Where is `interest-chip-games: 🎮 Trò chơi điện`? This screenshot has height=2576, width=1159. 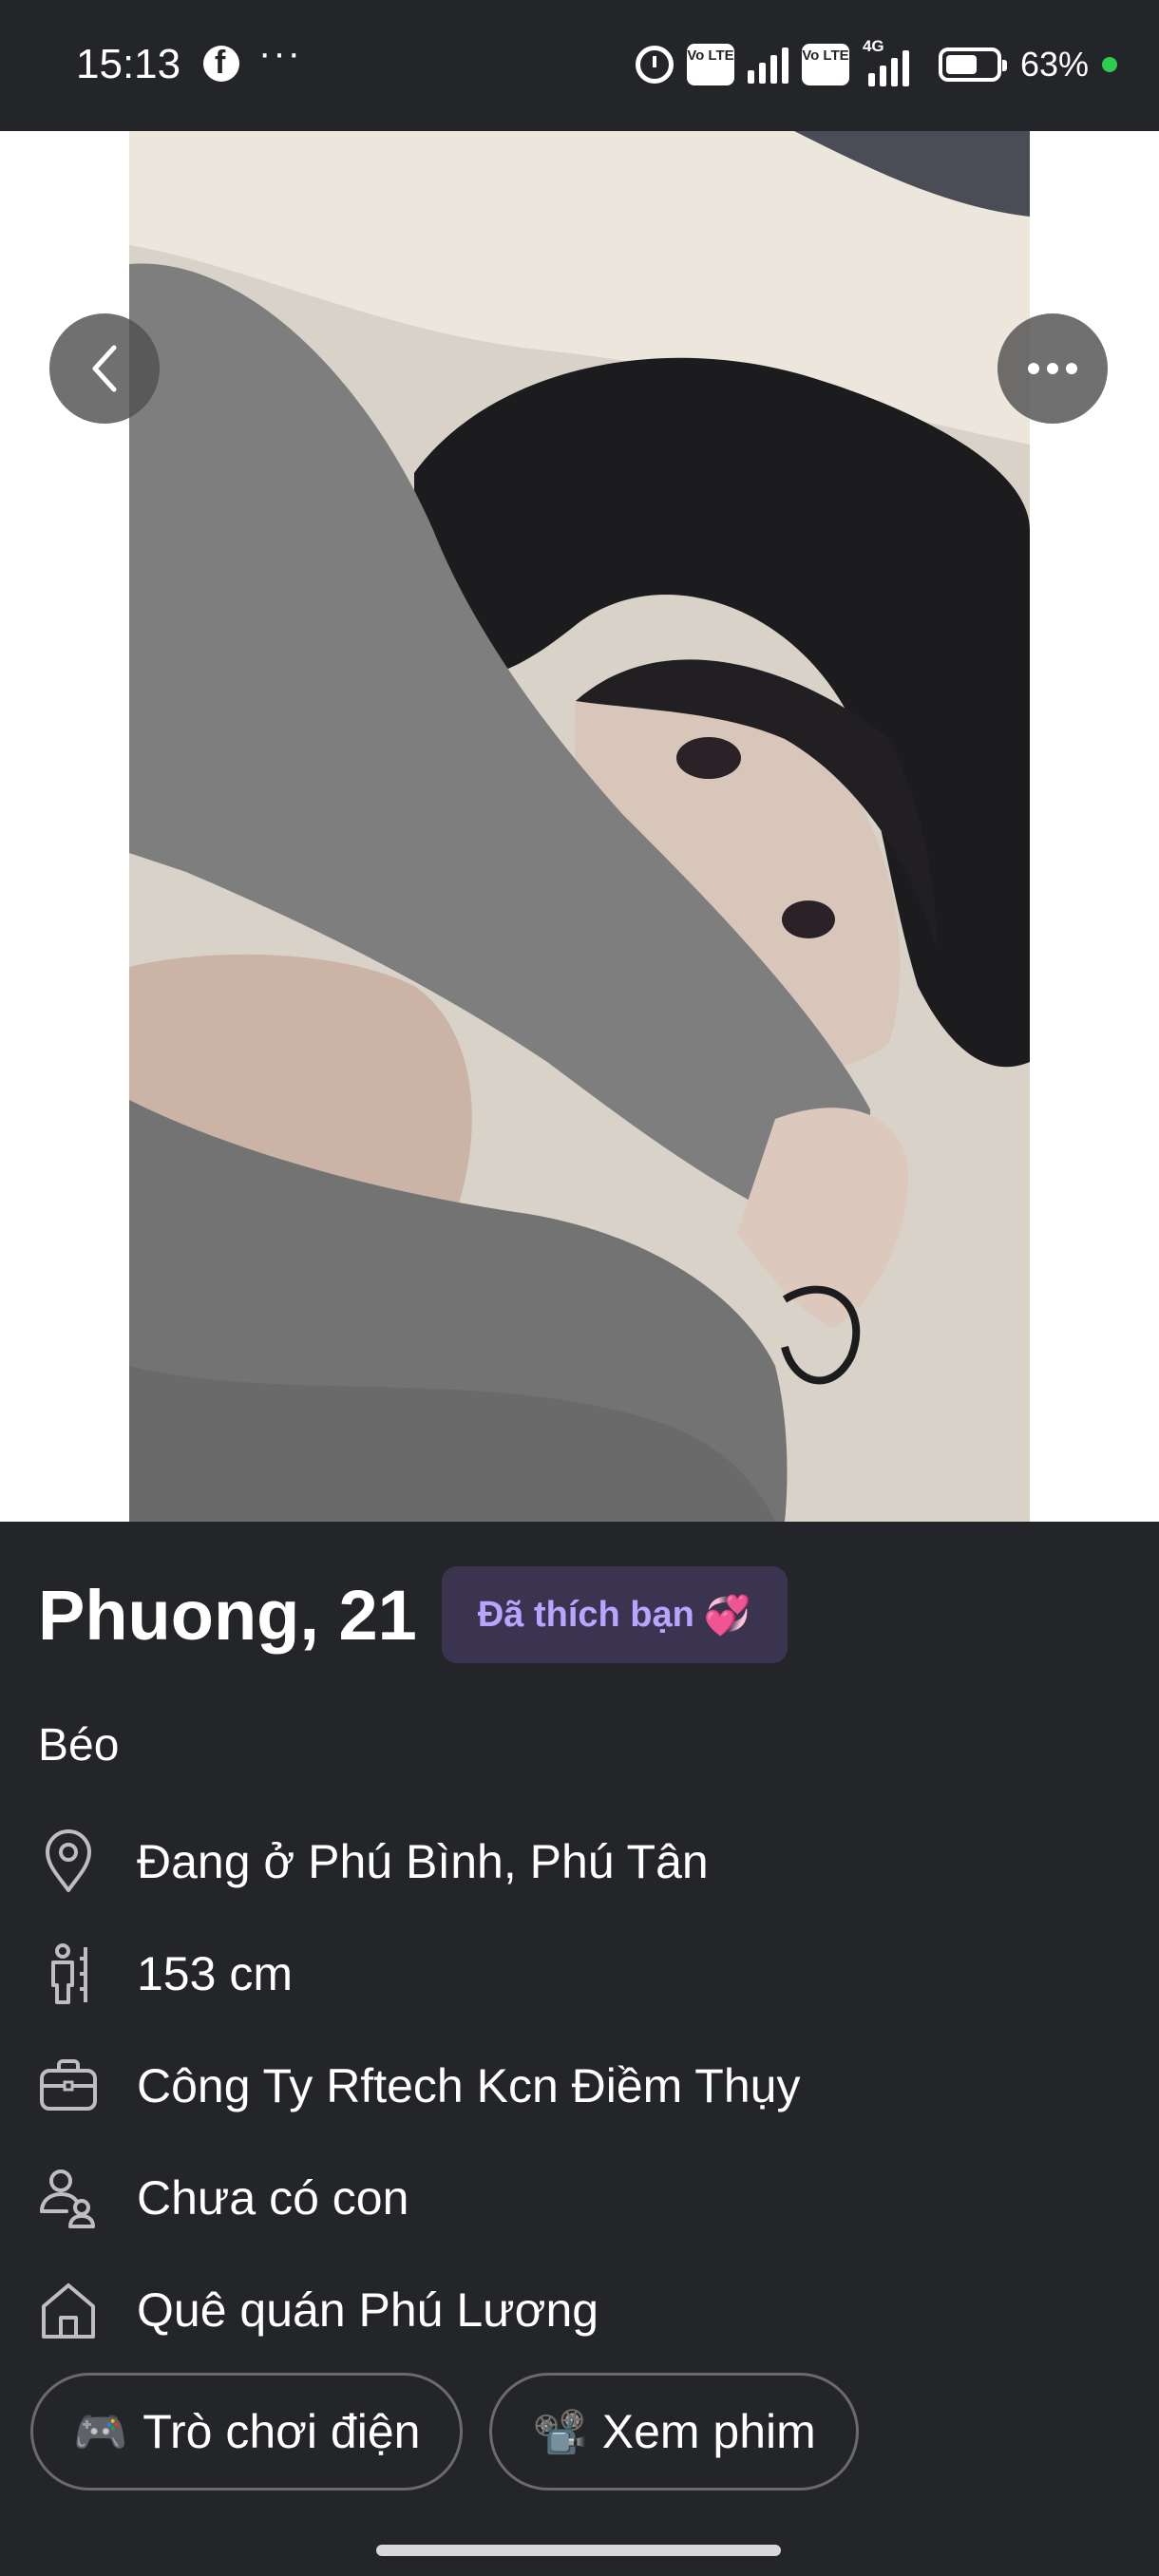 interest-chip-games: 🎮 Trò chơi điện is located at coordinates (247, 2432).